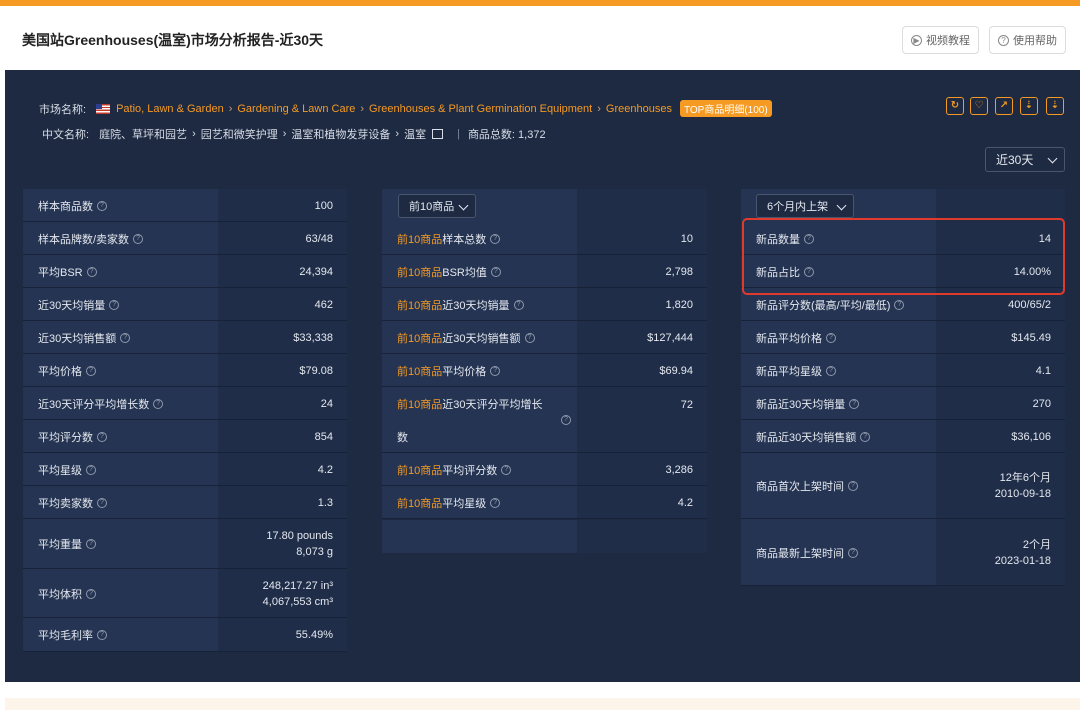 The height and width of the screenshot is (710, 1080). What do you see at coordinates (298, 594) in the screenshot?
I see `row-value-wrap: 248,217.27 in³ 4,067,553 cm³` at bounding box center [298, 594].